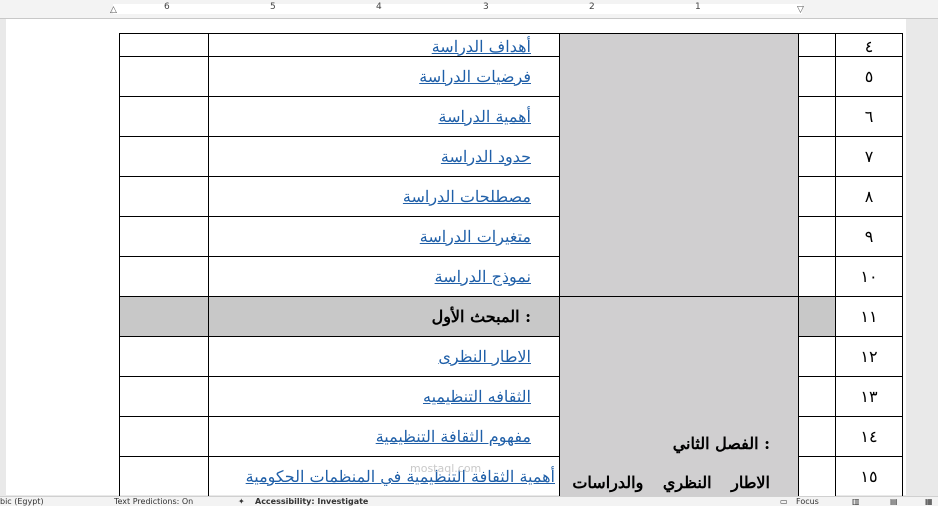  I want to click on chapter-subtitle: الاطار النظري والدراسات, so click(671, 482).